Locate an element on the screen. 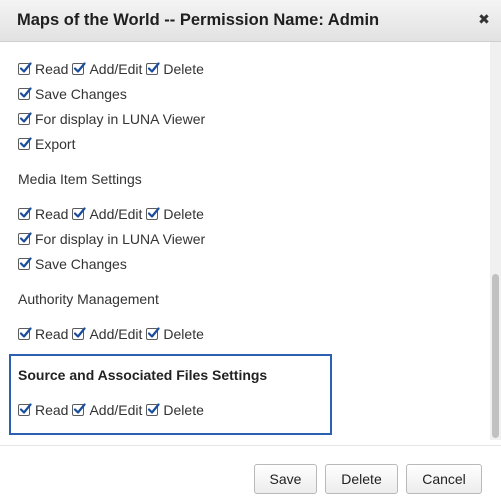 This screenshot has width=501, height=501. media-save-changes-checkbox is located at coordinates (25, 263).